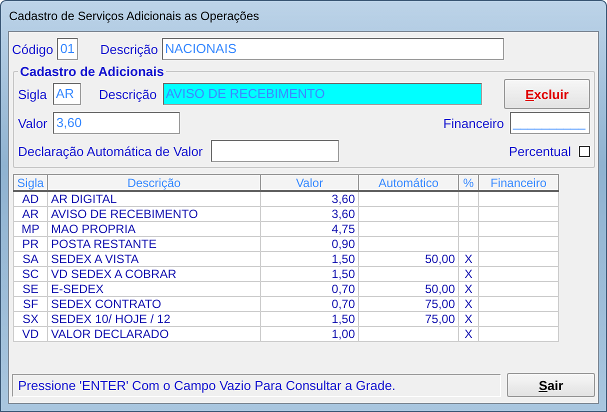 This screenshot has width=607, height=412. Describe the element at coordinates (154, 304) in the screenshot. I see `table-cell: SEDEX CONTRATO` at that location.